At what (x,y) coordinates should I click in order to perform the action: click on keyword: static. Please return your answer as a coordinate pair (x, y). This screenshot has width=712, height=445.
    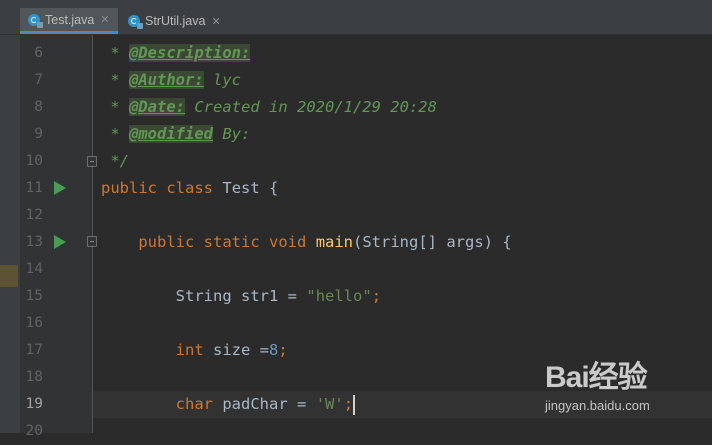
    Looking at the image, I should click on (231, 242).